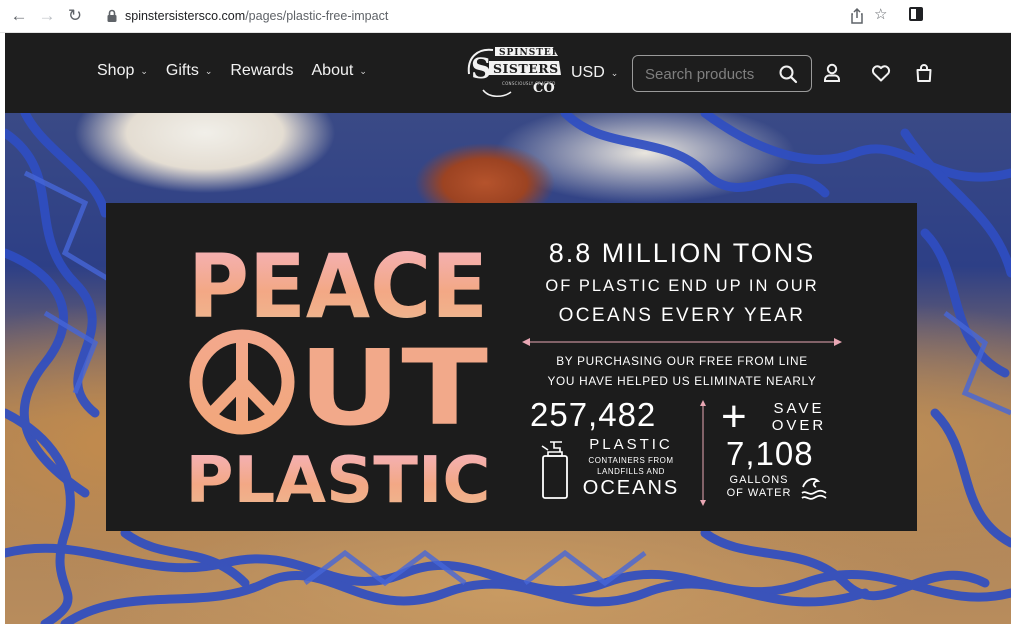  Describe the element at coordinates (185, 16) in the screenshot. I see `url-domain: spinstersistersco.com` at that location.